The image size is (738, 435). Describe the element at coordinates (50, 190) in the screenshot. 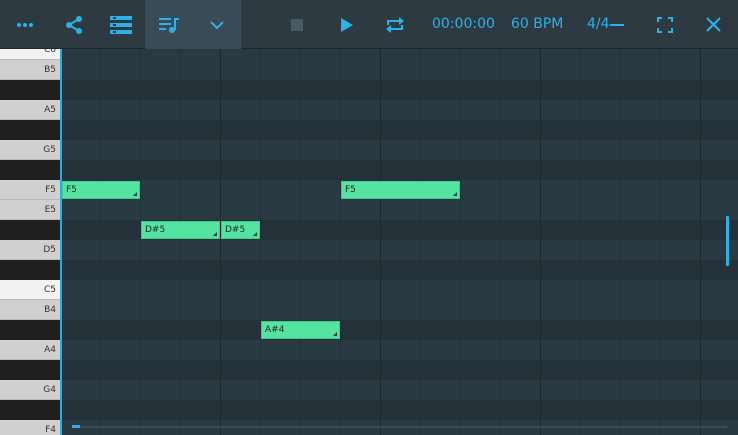

I see `key-label-f5: F5` at that location.